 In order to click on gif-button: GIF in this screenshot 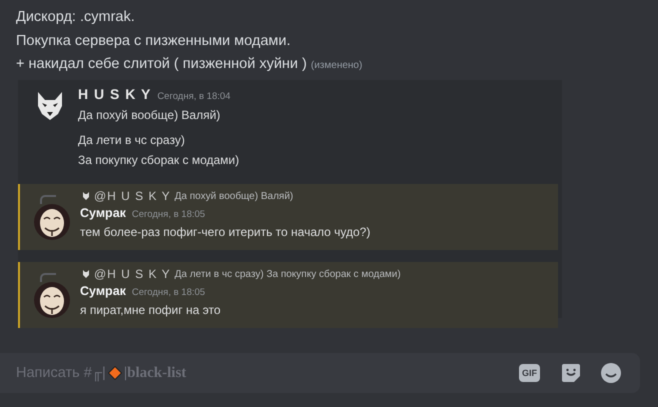, I will do `click(529, 373)`.